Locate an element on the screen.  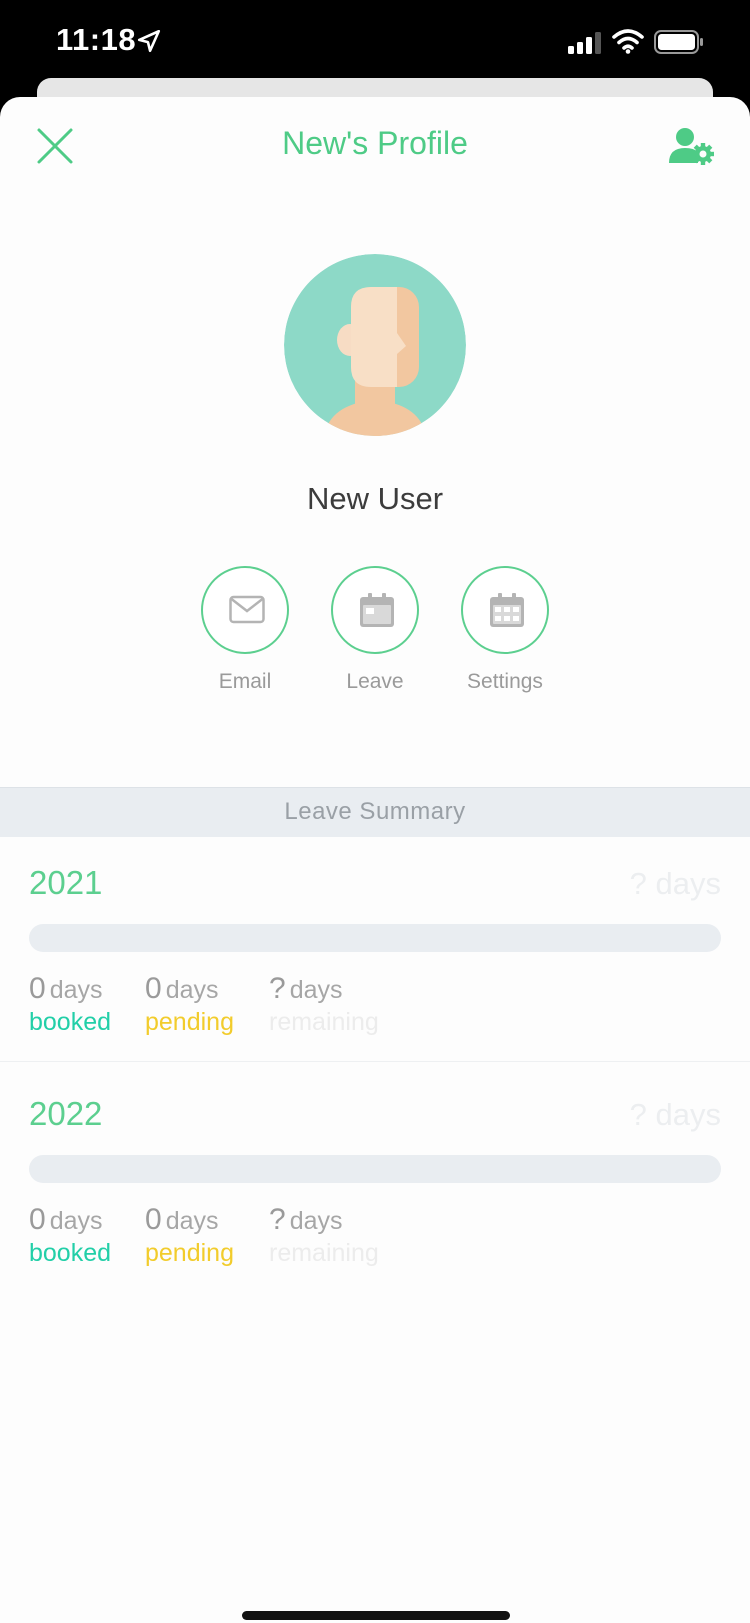
email-button is located at coordinates (245, 610).